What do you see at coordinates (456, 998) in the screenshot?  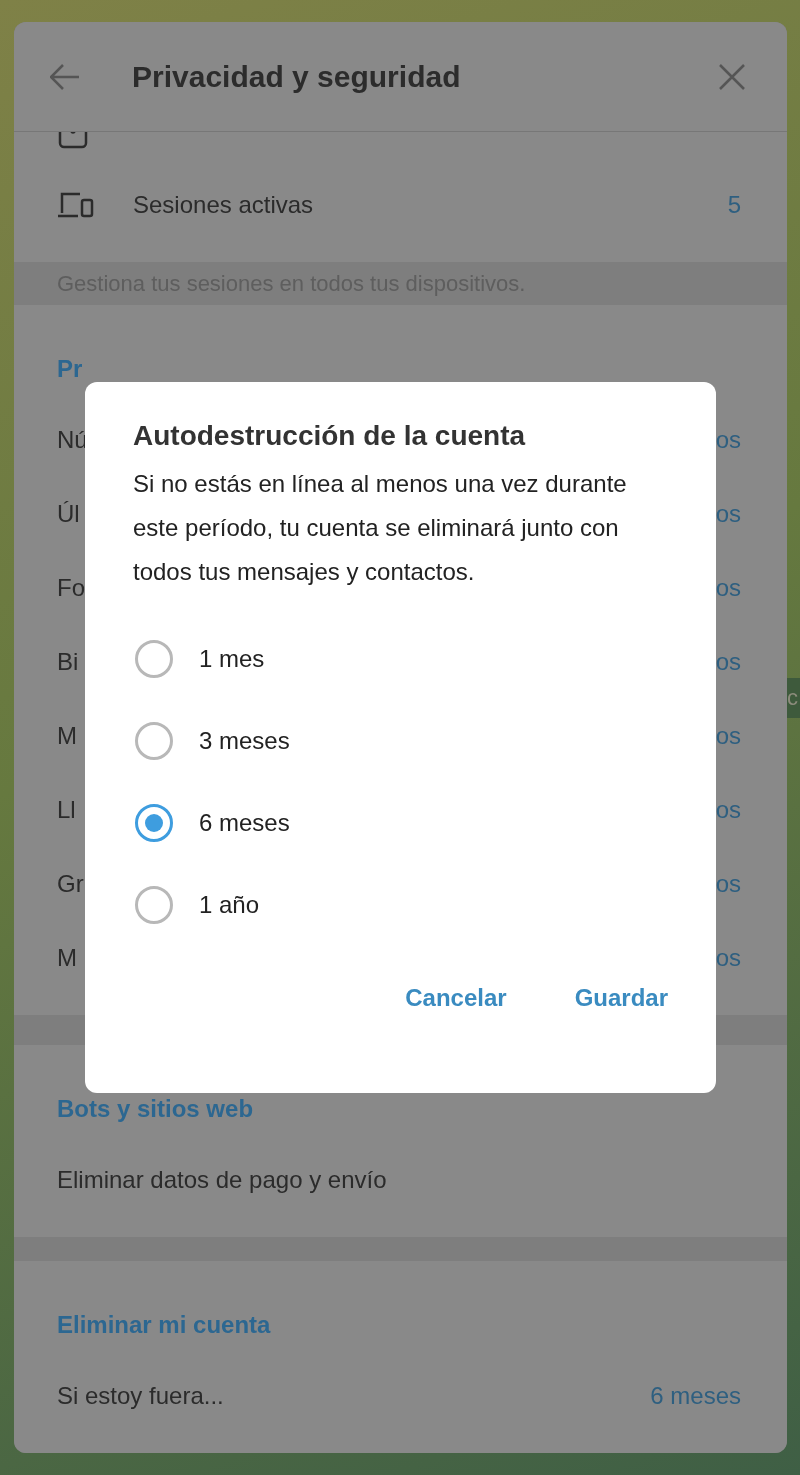 I see `cancel-button: Cancelar` at bounding box center [456, 998].